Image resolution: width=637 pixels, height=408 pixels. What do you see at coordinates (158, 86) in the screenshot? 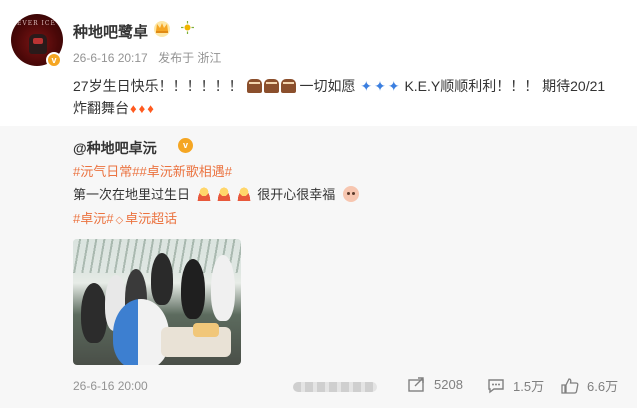
I see `post-text-part1: 27岁生日快乐！！！！！！` at bounding box center [158, 86].